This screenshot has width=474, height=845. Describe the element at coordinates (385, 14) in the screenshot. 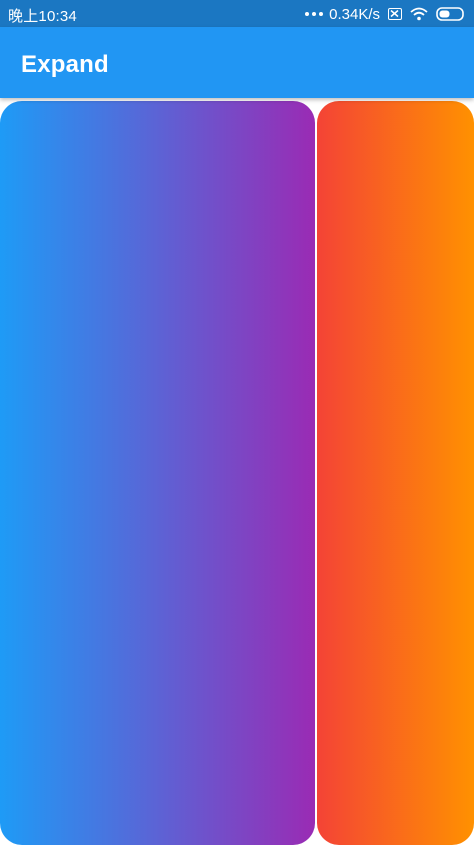

I see `status-icons: 0.34K/s` at that location.